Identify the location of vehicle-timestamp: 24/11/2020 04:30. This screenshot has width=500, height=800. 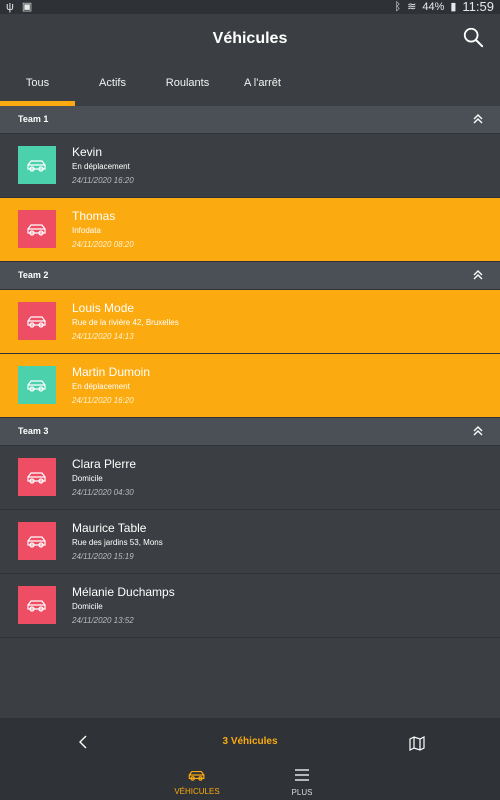
(103, 492).